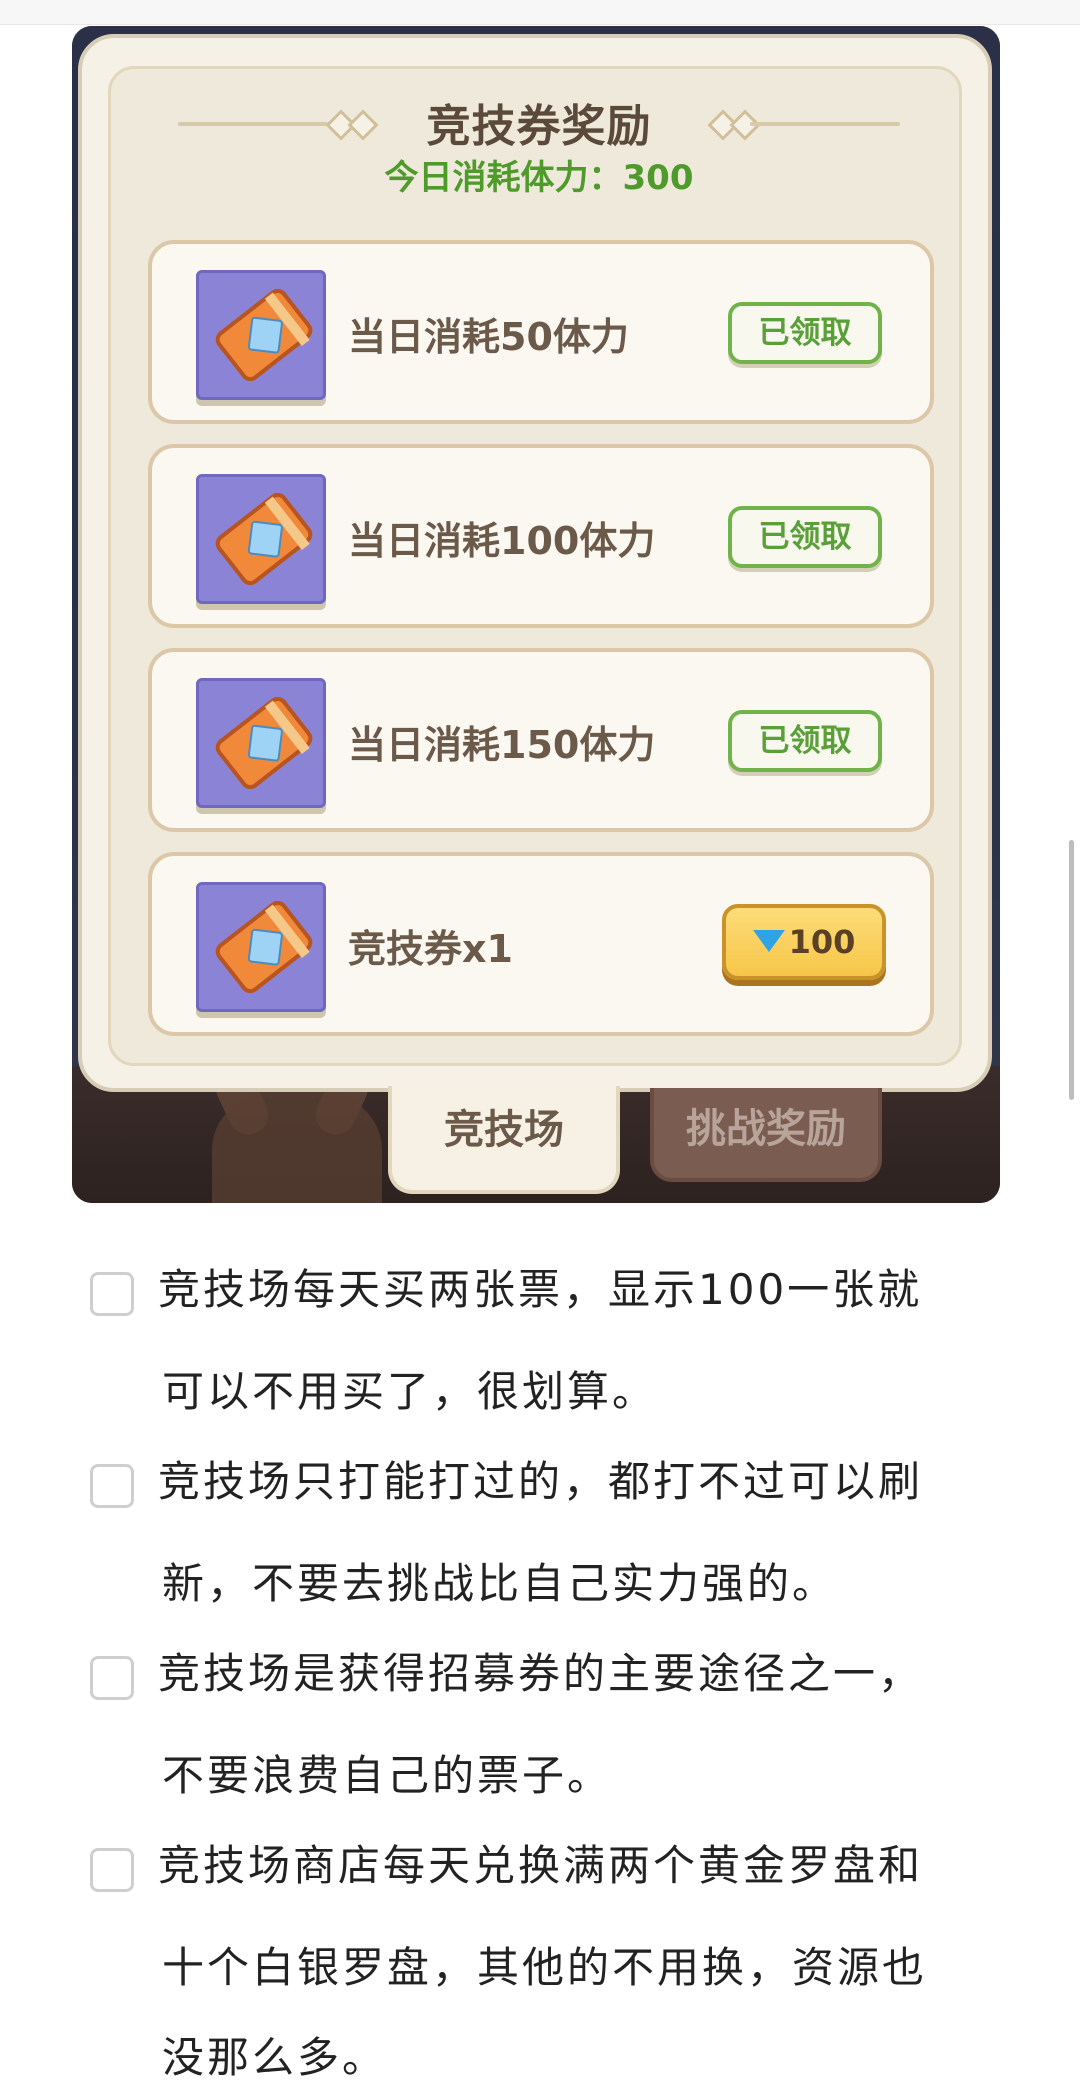 The width and height of the screenshot is (1080, 2085). What do you see at coordinates (410, 1391) in the screenshot?
I see `list-item-text: 可以不用买了，很划算。` at bounding box center [410, 1391].